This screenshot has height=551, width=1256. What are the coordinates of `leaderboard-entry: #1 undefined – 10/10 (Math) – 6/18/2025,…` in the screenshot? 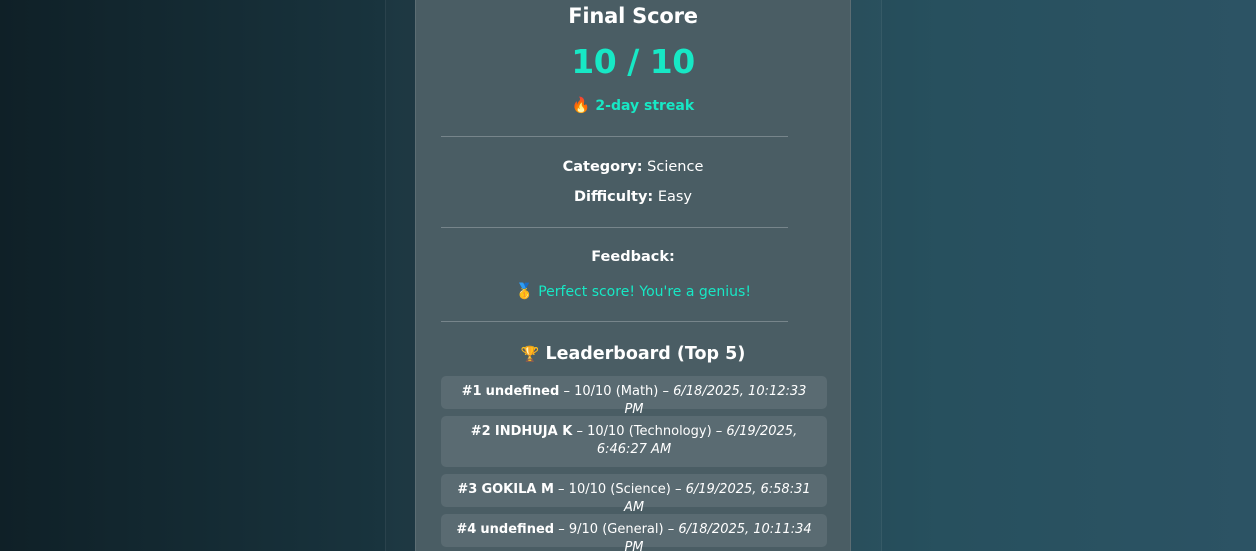 It's located at (634, 396).